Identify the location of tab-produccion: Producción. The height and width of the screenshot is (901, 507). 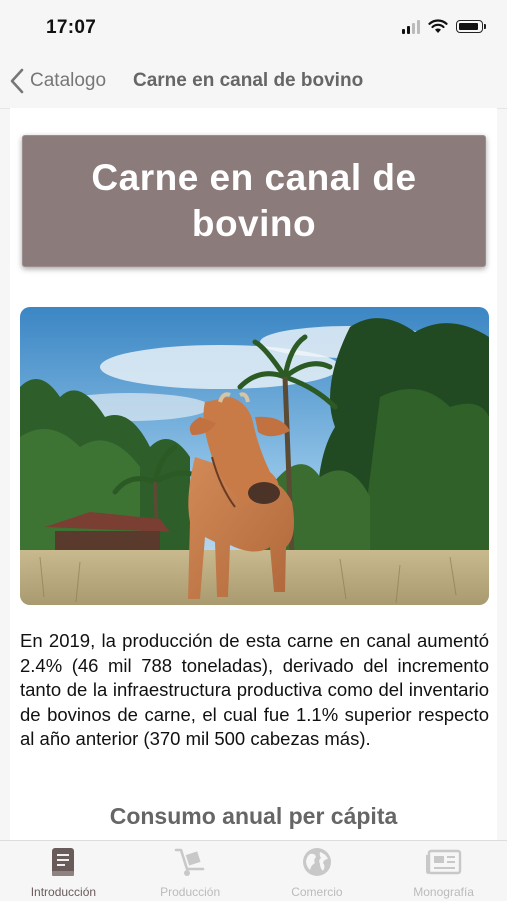
(190, 871).